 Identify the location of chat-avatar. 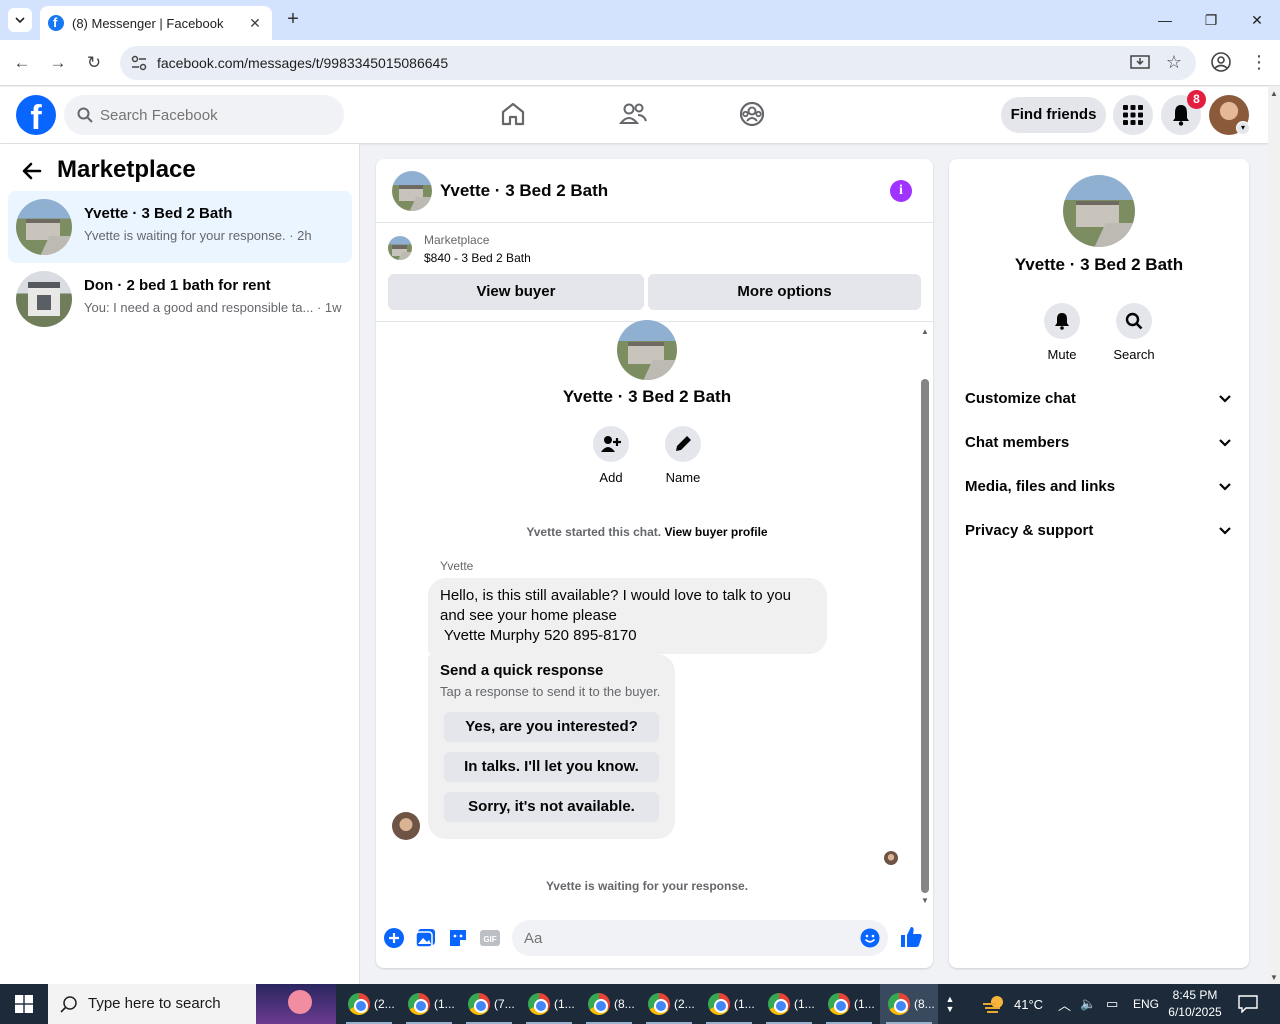
(412, 191).